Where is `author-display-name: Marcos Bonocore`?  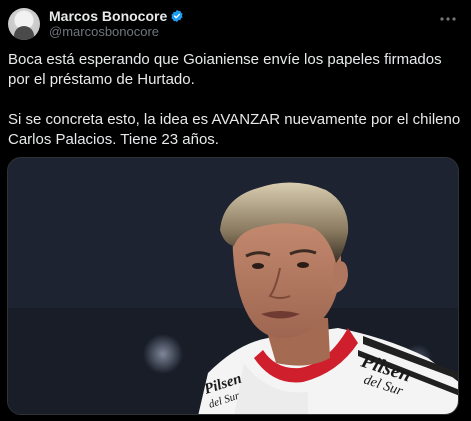 author-display-name: Marcos Bonocore is located at coordinates (108, 16).